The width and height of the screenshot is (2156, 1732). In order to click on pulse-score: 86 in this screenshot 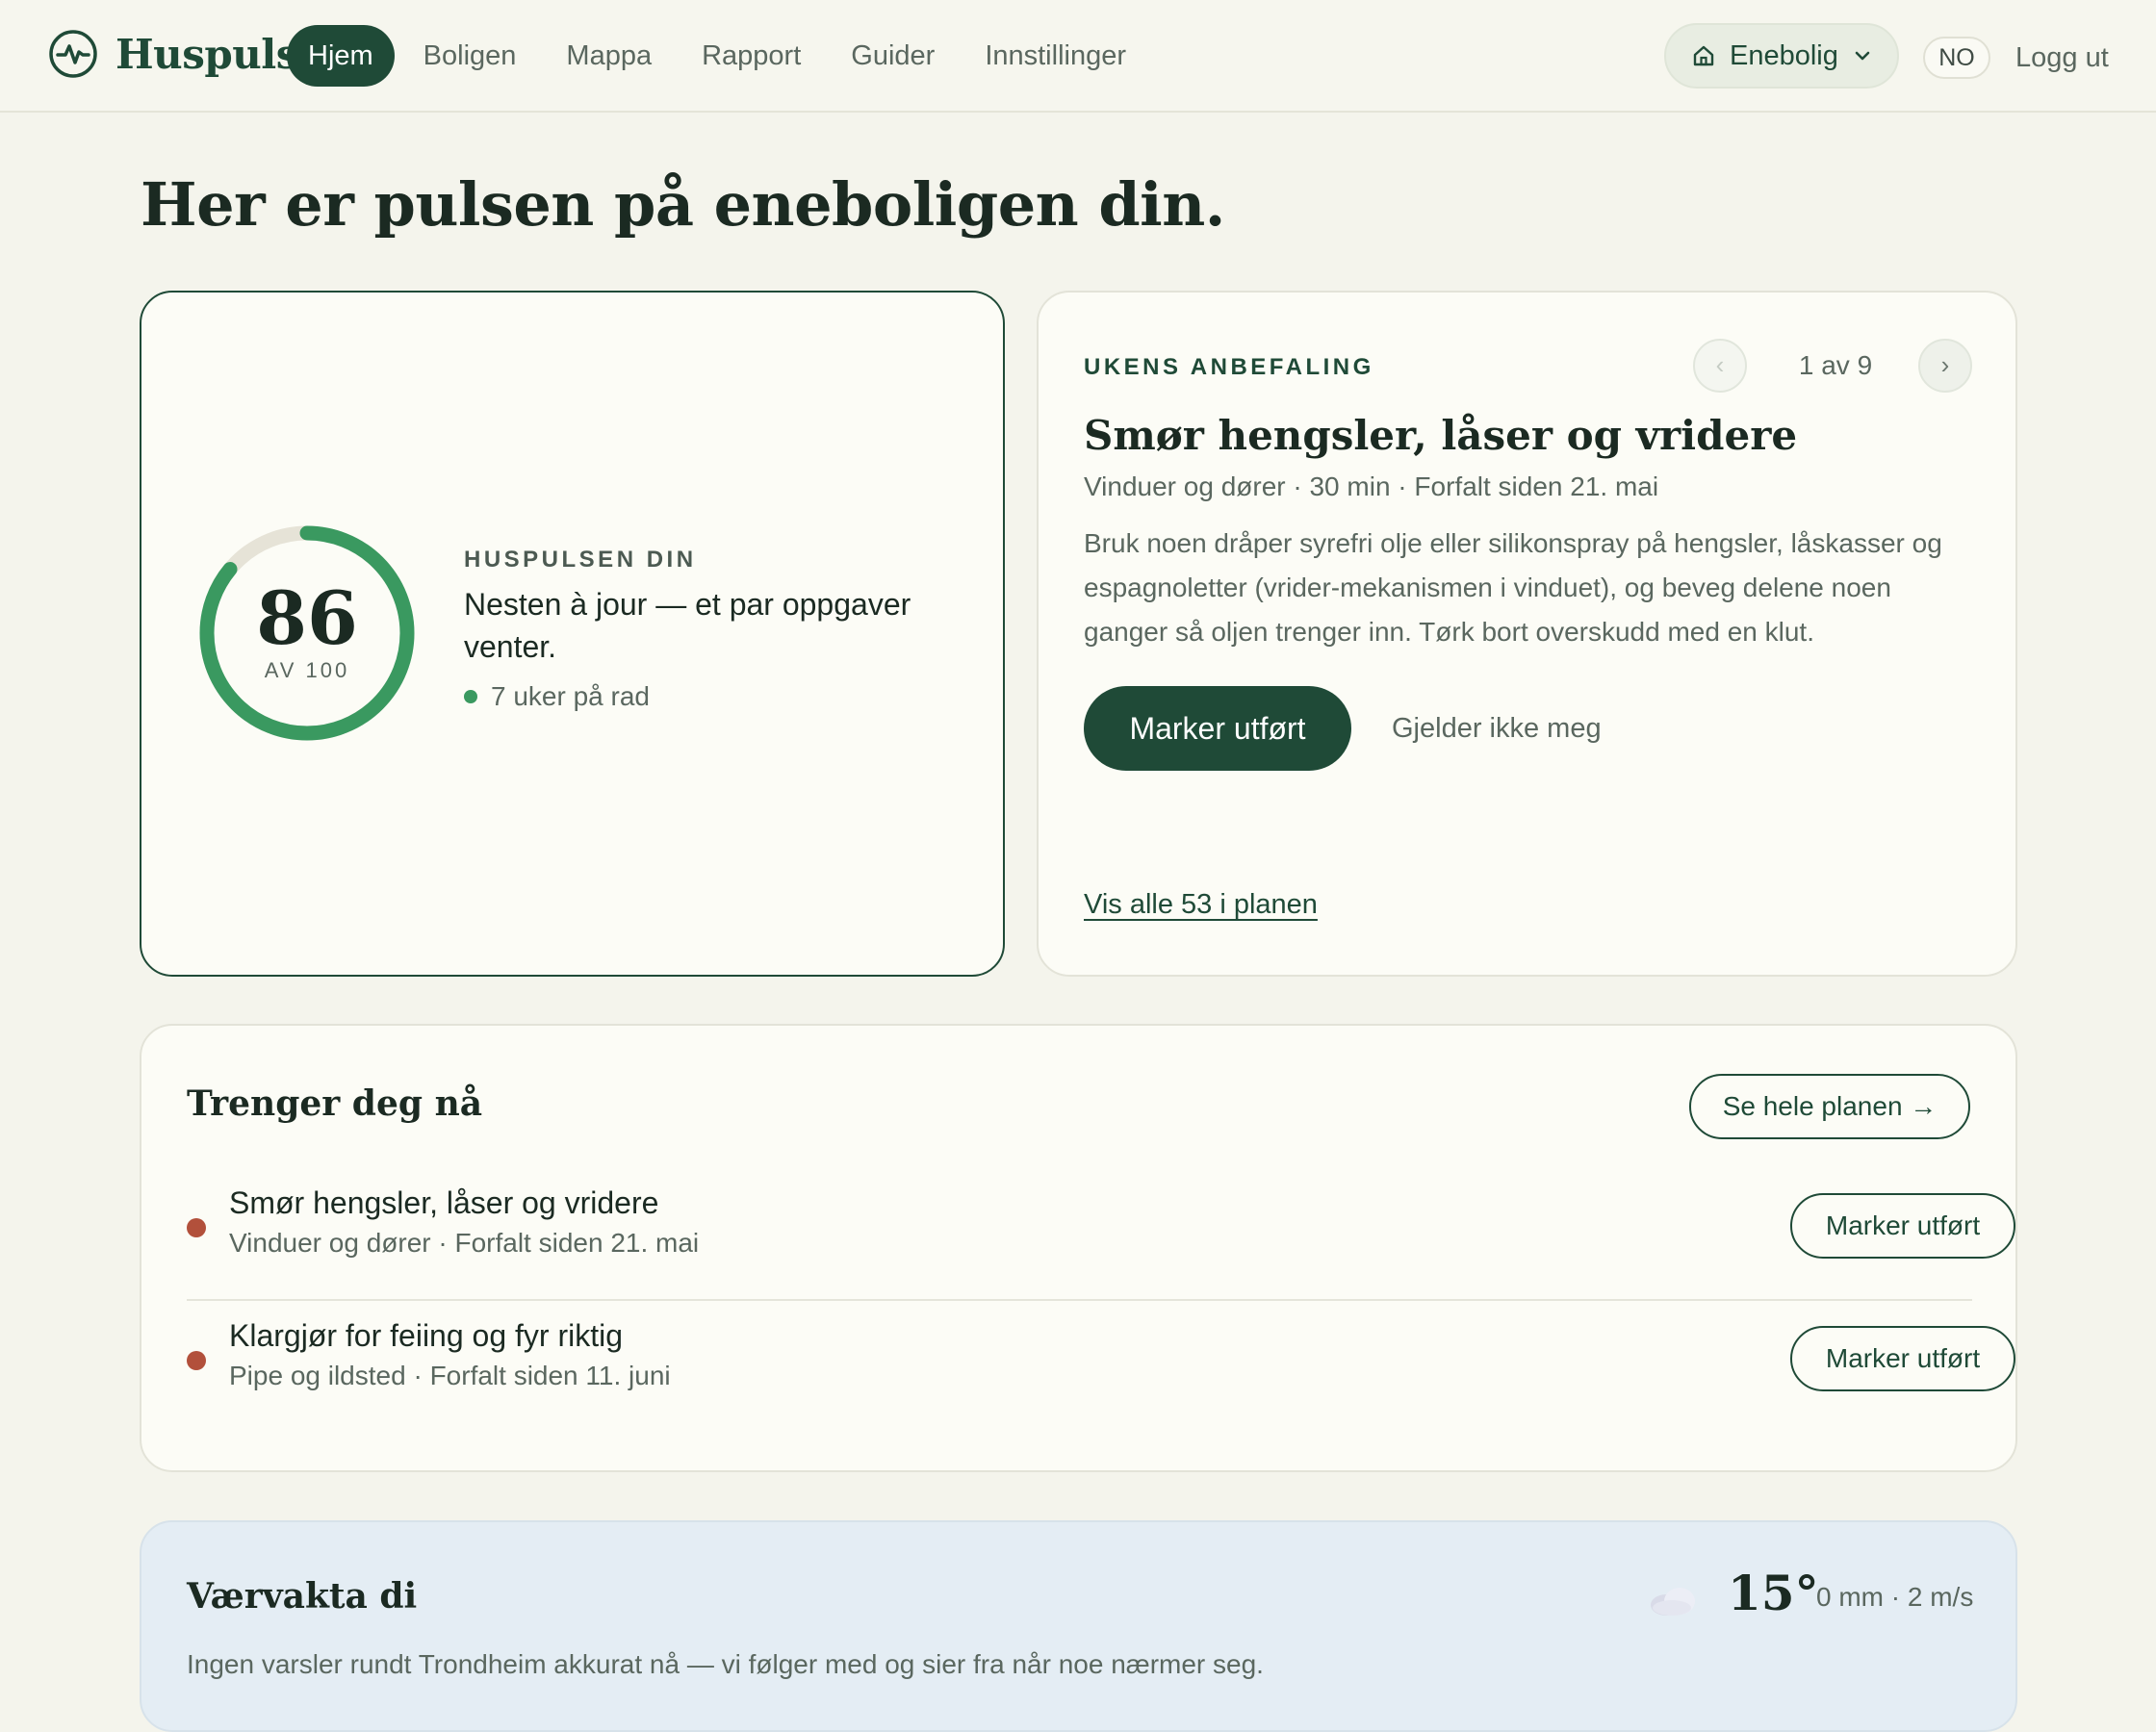, I will do `click(307, 618)`.